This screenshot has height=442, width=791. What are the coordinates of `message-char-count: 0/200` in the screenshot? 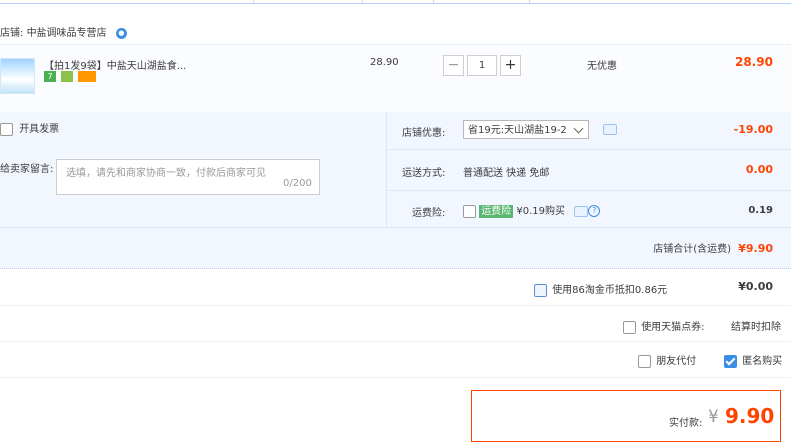 It's located at (297, 183).